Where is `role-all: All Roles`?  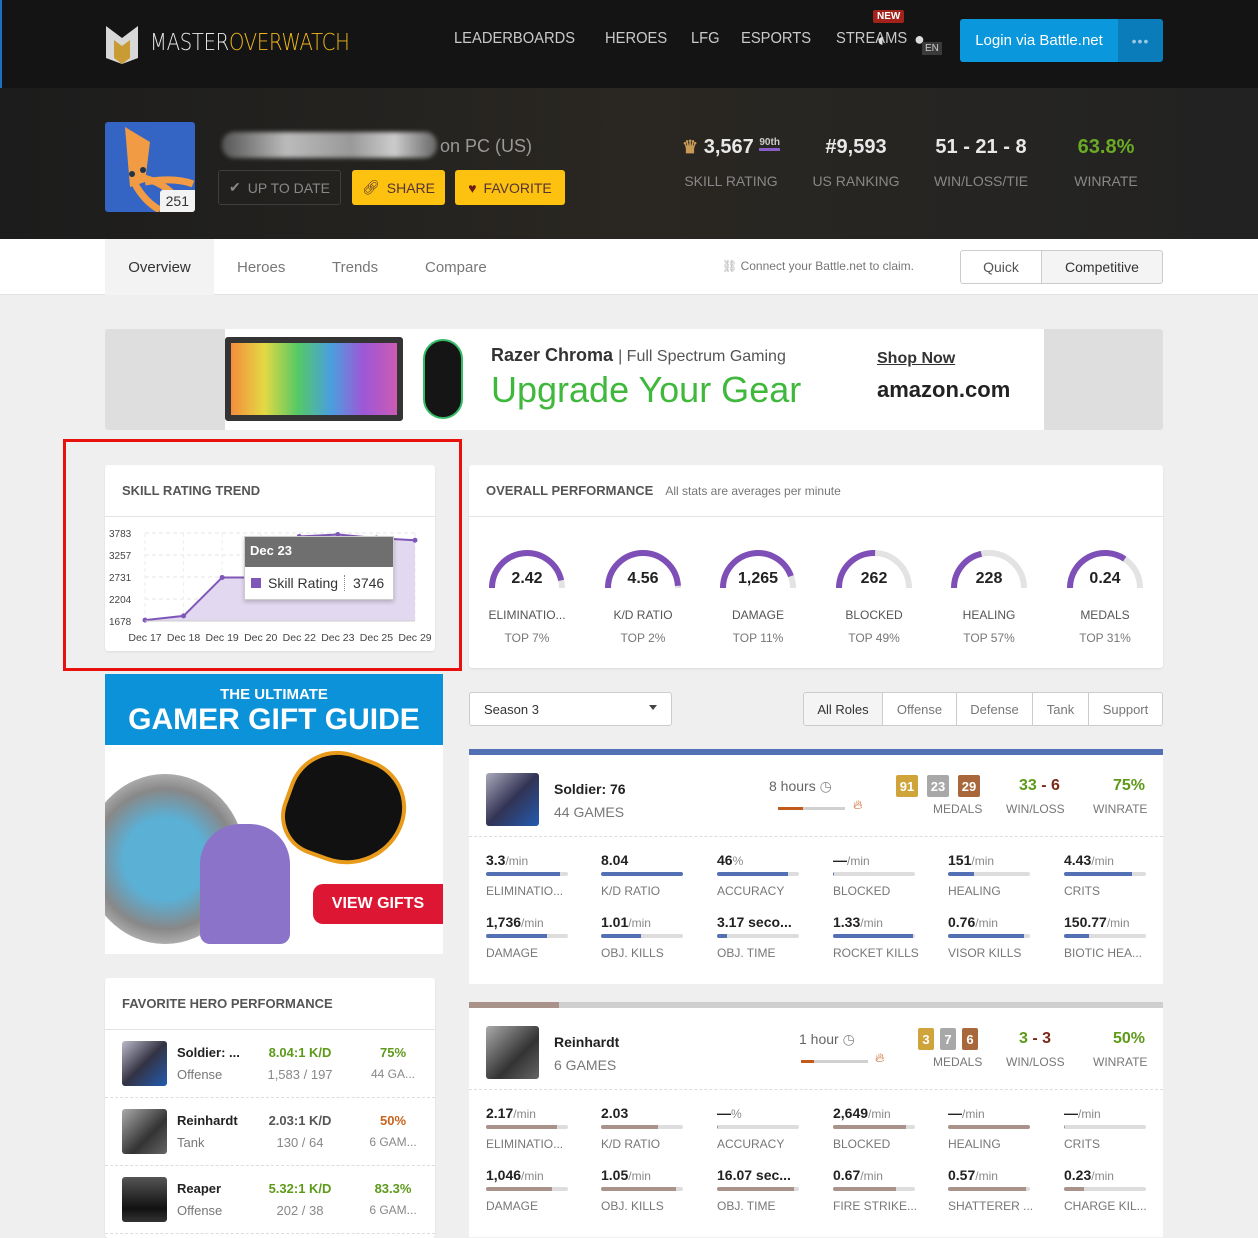 role-all: All Roles is located at coordinates (843, 709).